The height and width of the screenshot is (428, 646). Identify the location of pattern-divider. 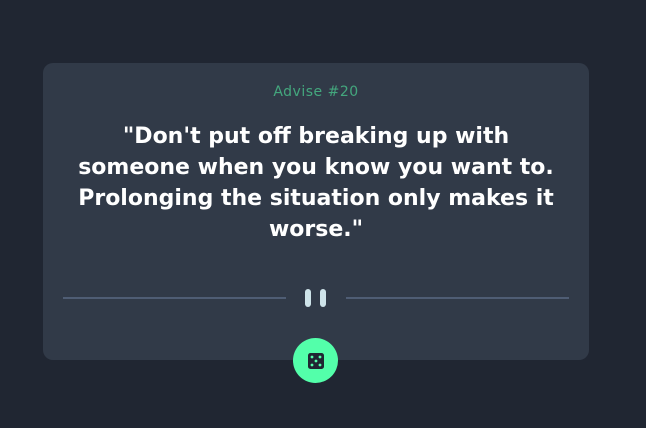
(316, 298).